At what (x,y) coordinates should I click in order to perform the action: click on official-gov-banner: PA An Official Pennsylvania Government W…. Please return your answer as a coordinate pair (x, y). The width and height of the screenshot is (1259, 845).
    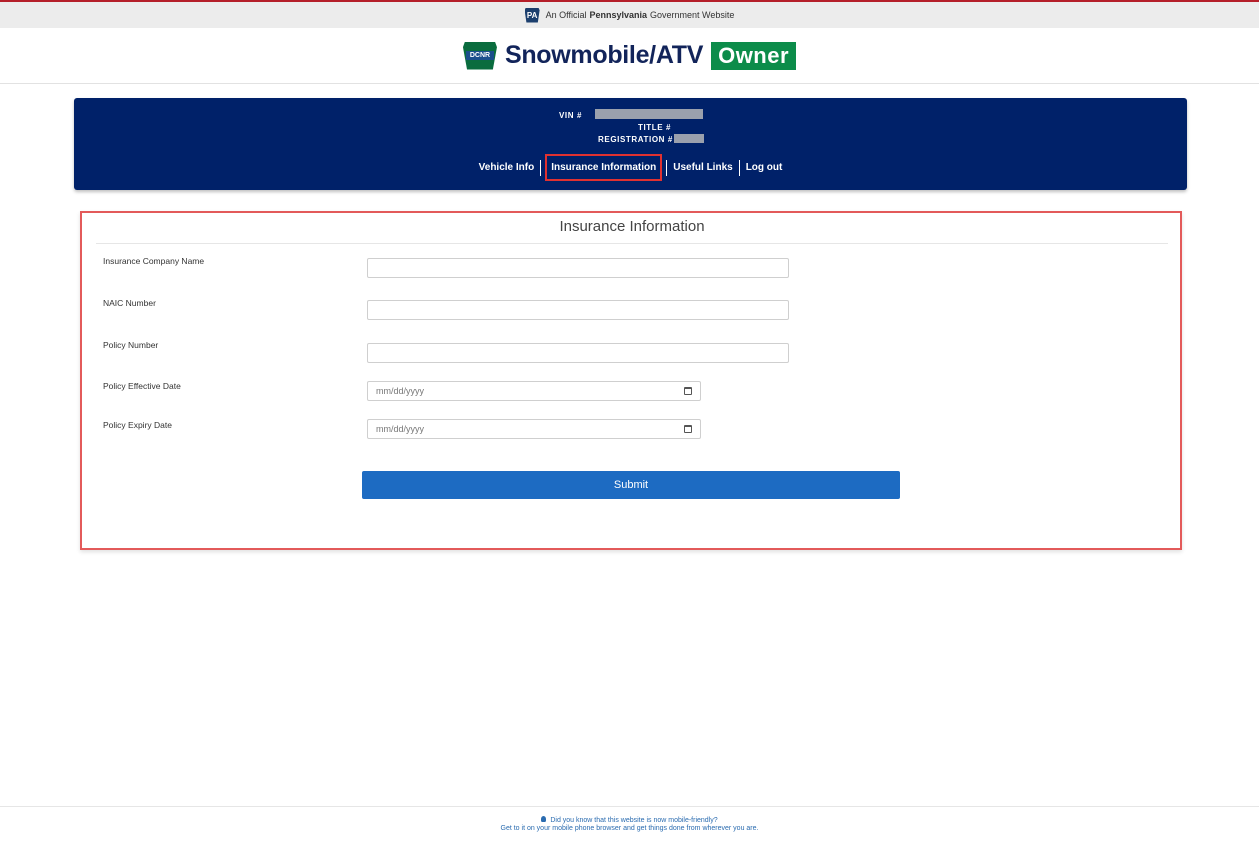
    Looking at the image, I should click on (629, 14).